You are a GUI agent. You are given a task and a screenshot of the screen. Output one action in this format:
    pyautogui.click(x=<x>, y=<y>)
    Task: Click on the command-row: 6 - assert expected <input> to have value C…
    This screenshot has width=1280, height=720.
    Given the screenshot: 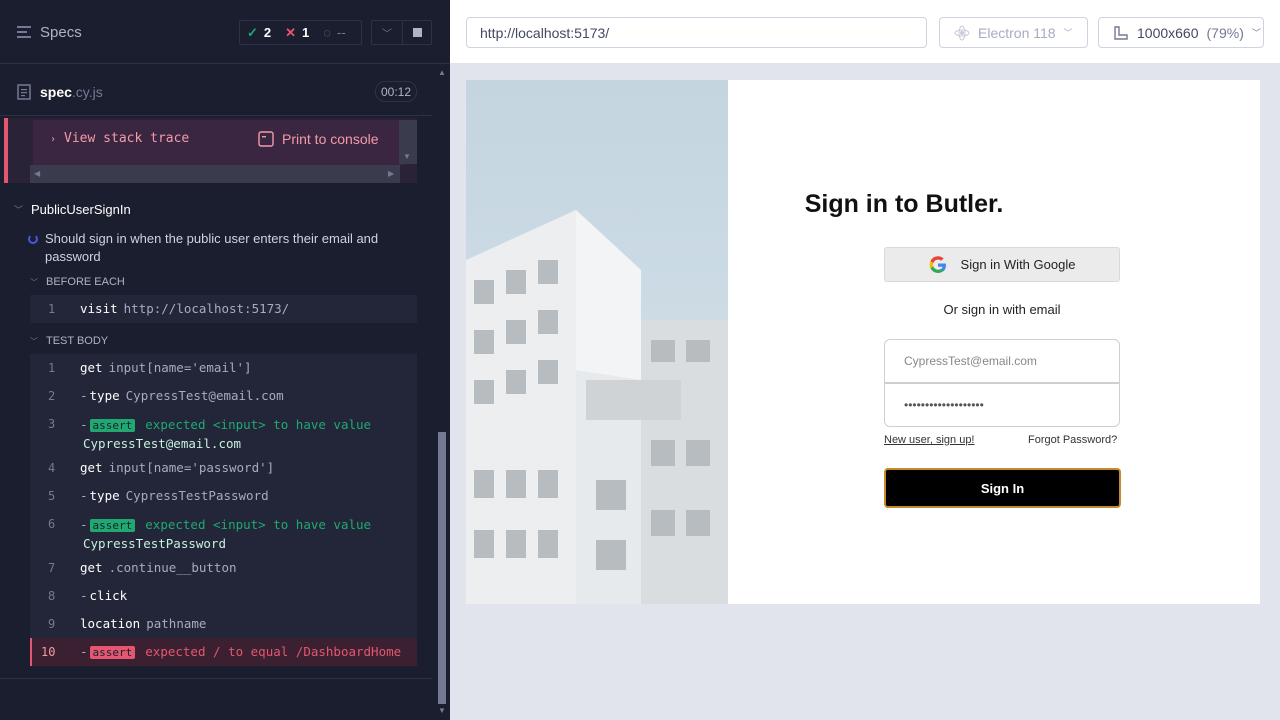 What is the action you would take?
    pyautogui.click(x=223, y=532)
    